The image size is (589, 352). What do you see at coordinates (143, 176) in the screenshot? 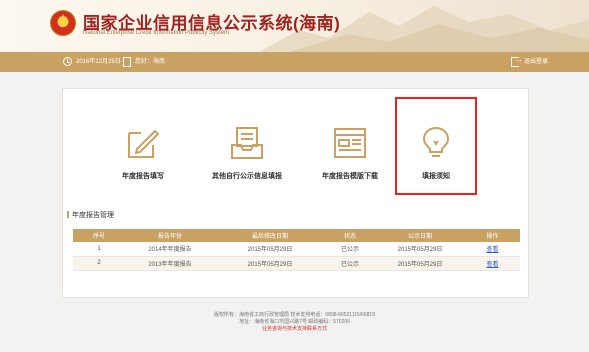
I see `annual-report-fill-label: 年度报告填写` at bounding box center [143, 176].